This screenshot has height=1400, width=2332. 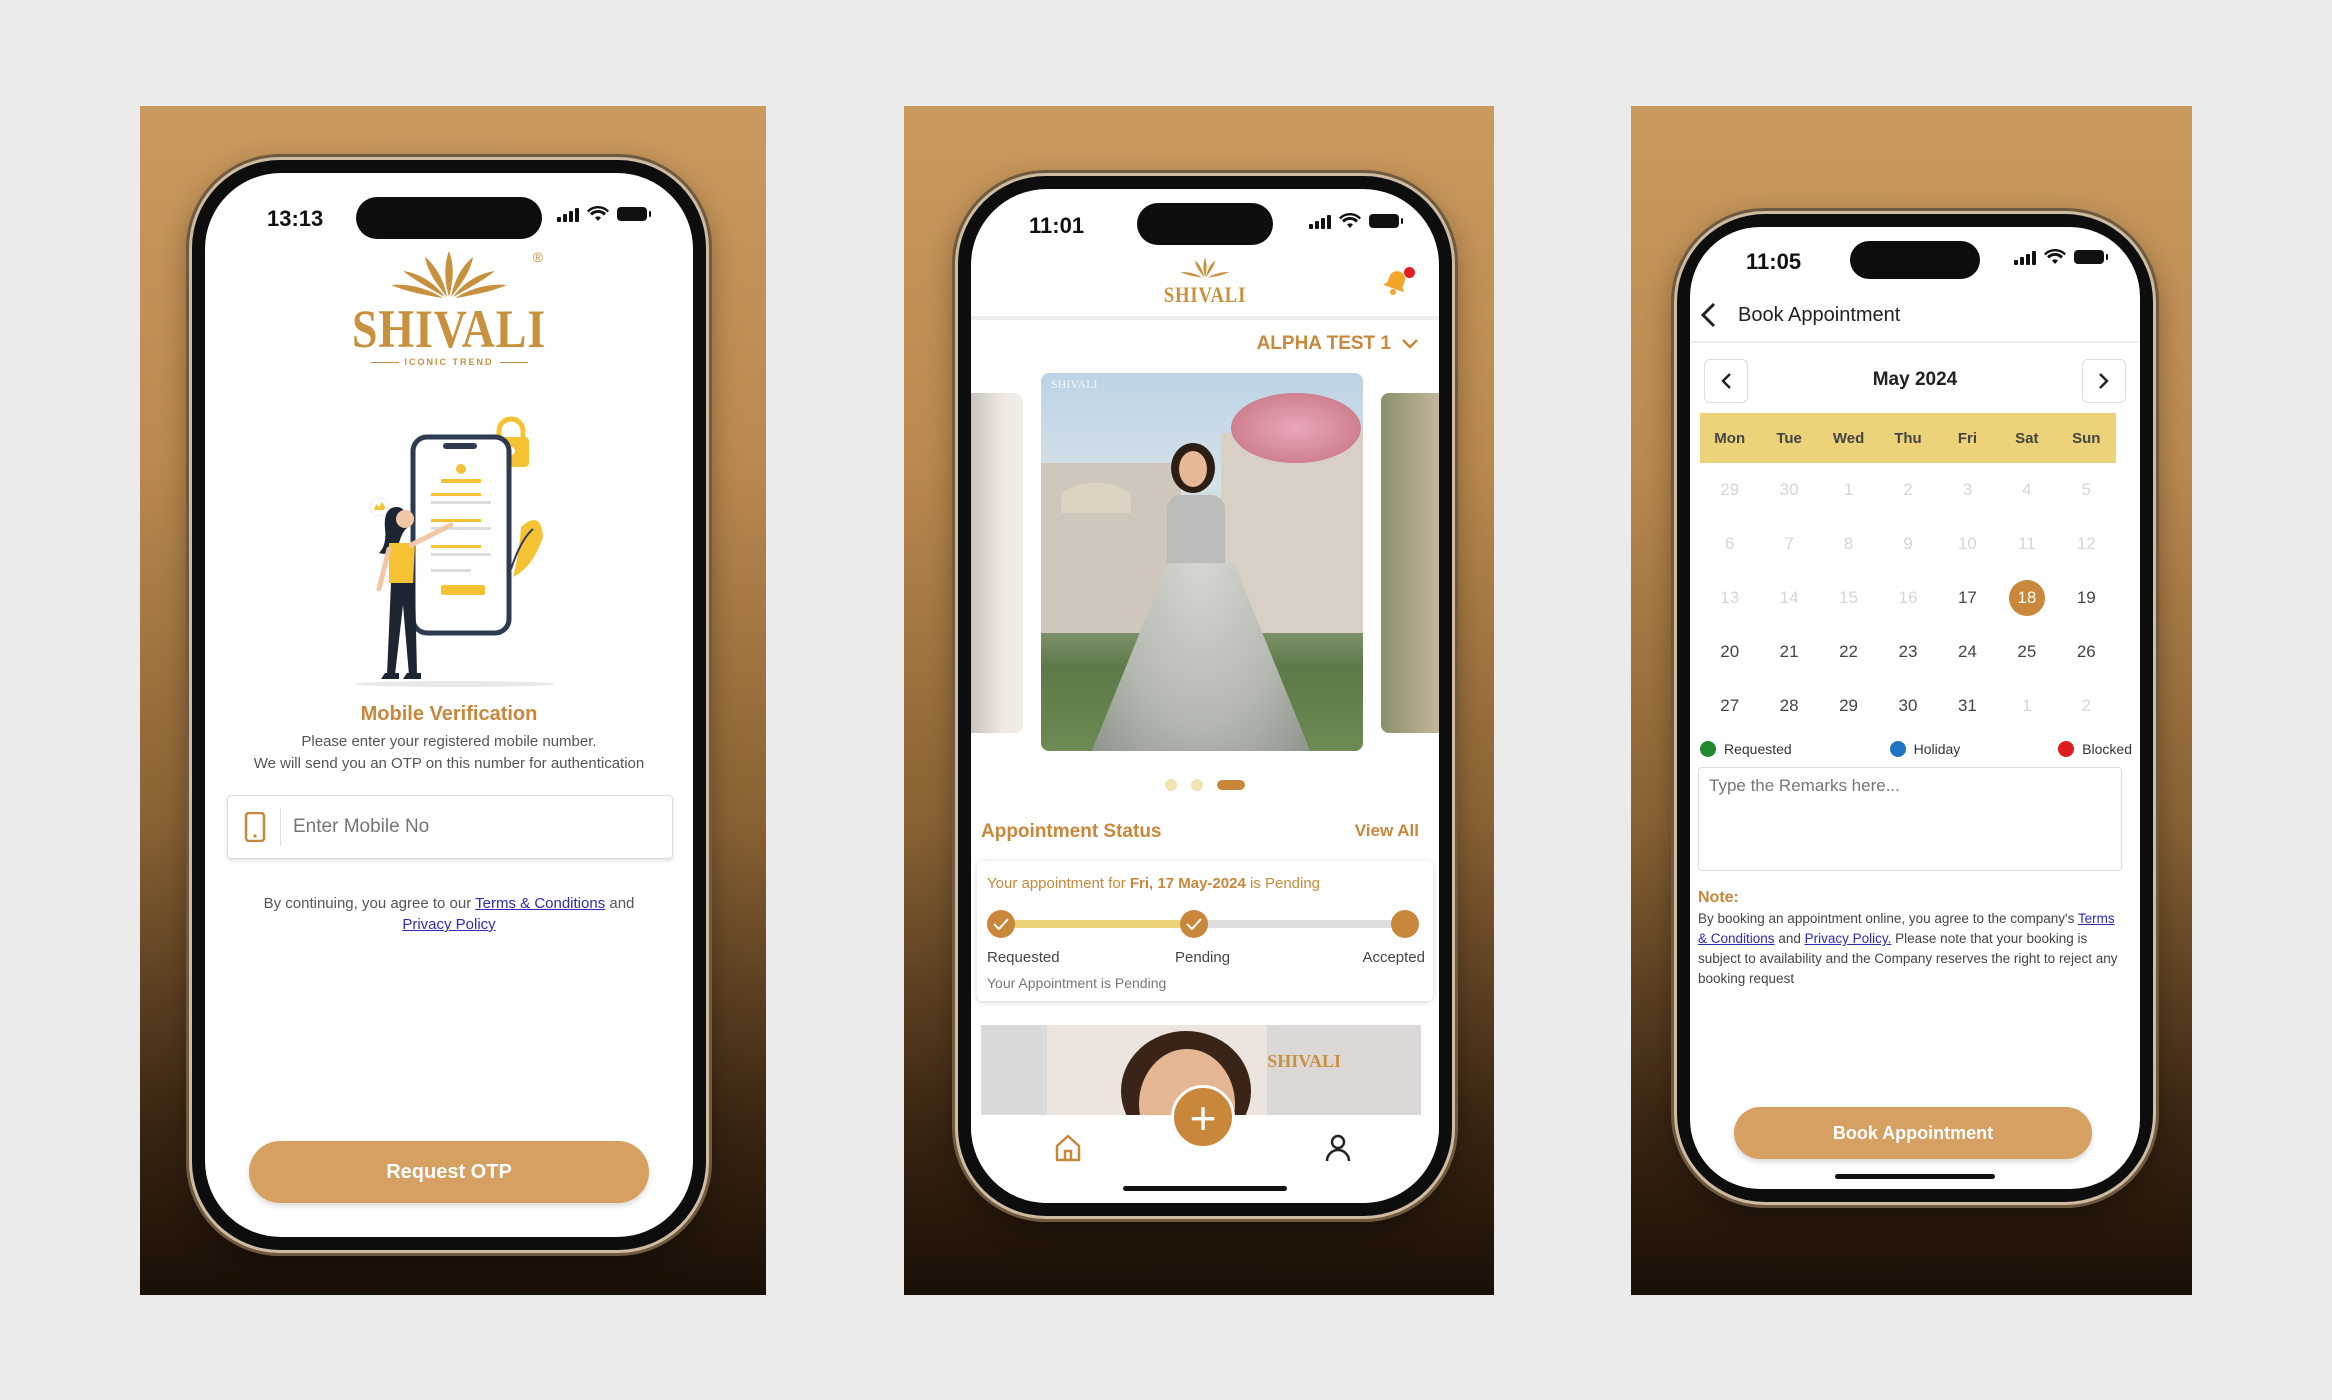 I want to click on calendar-day-number: 26, so click(x=2086, y=651).